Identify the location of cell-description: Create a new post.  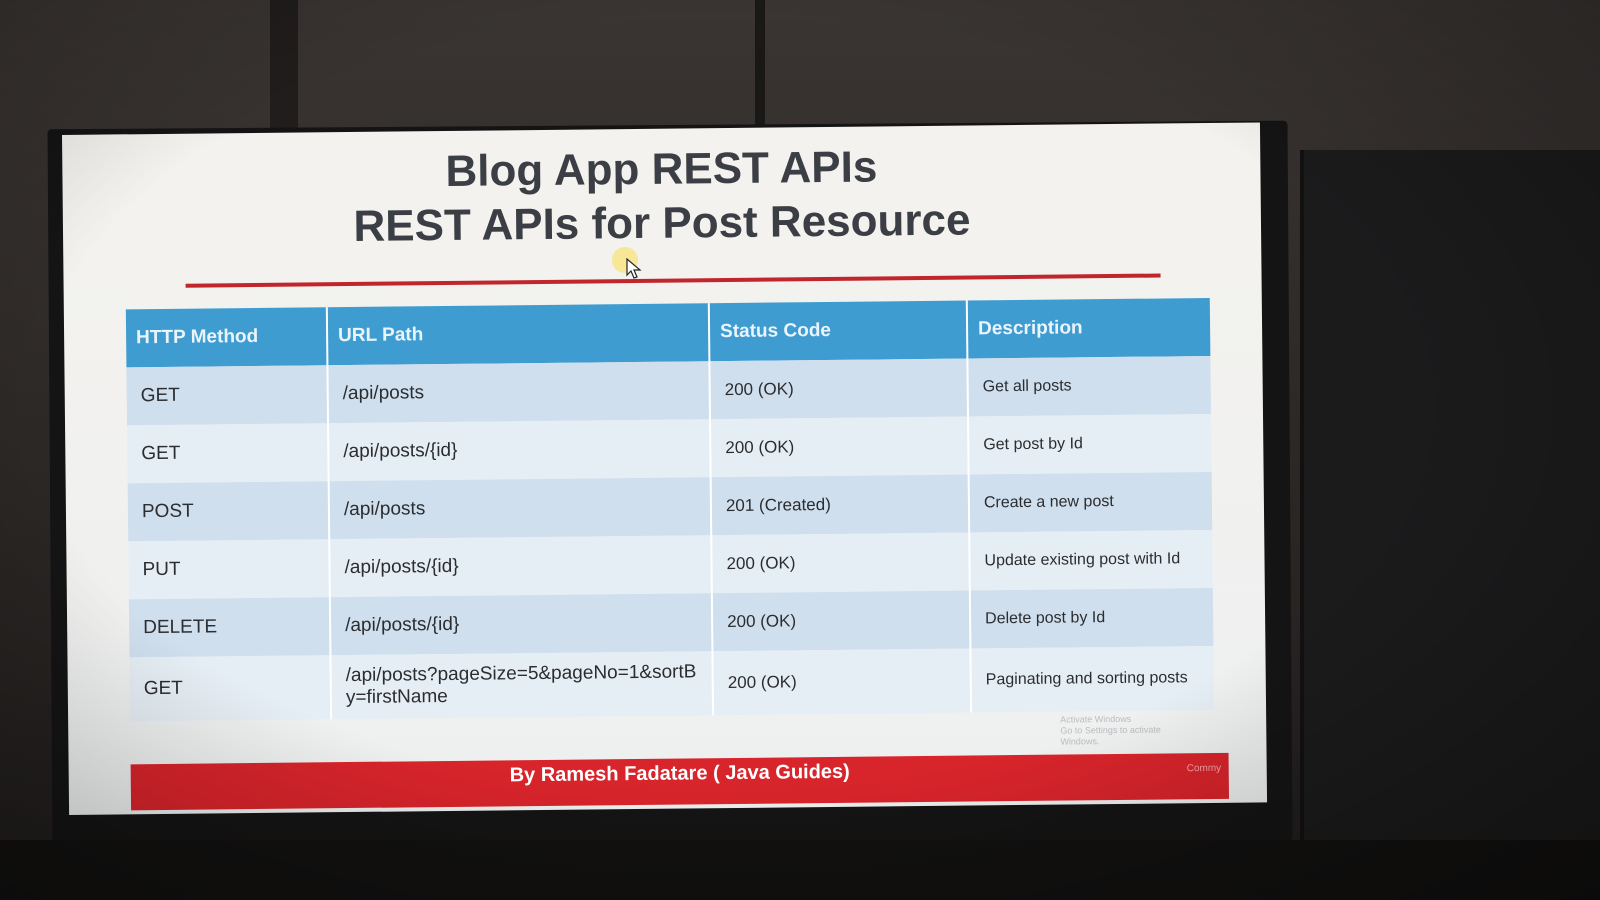
(1090, 502).